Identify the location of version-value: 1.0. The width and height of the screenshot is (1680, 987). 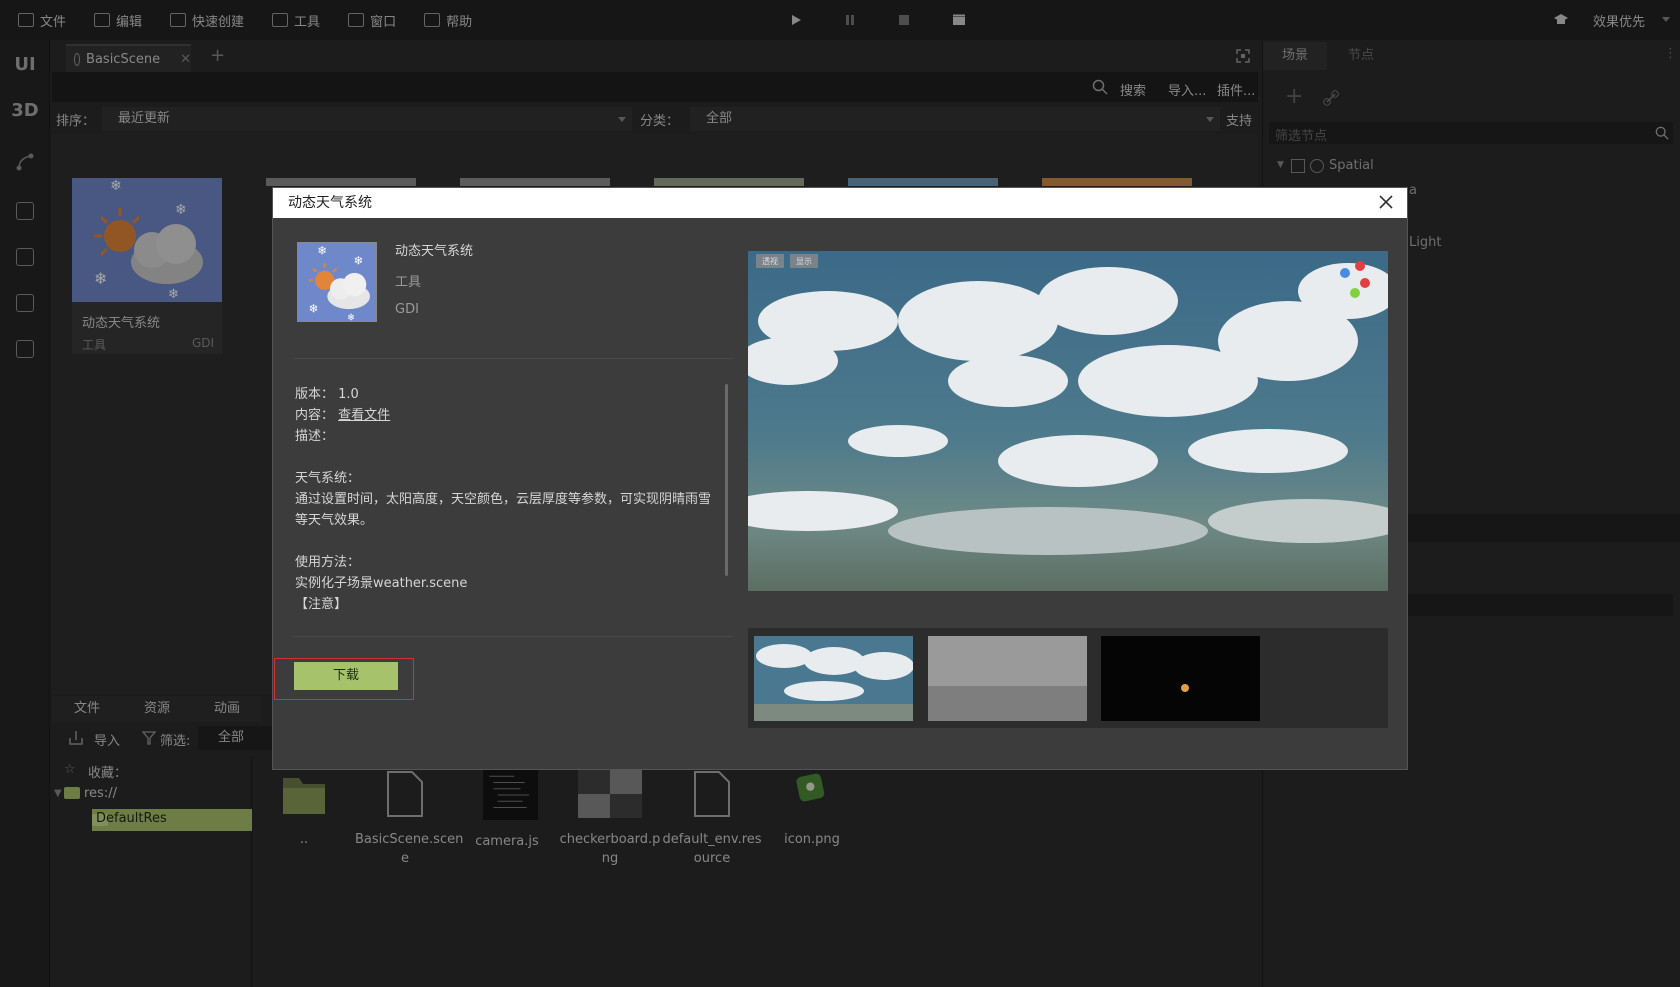
(348, 394).